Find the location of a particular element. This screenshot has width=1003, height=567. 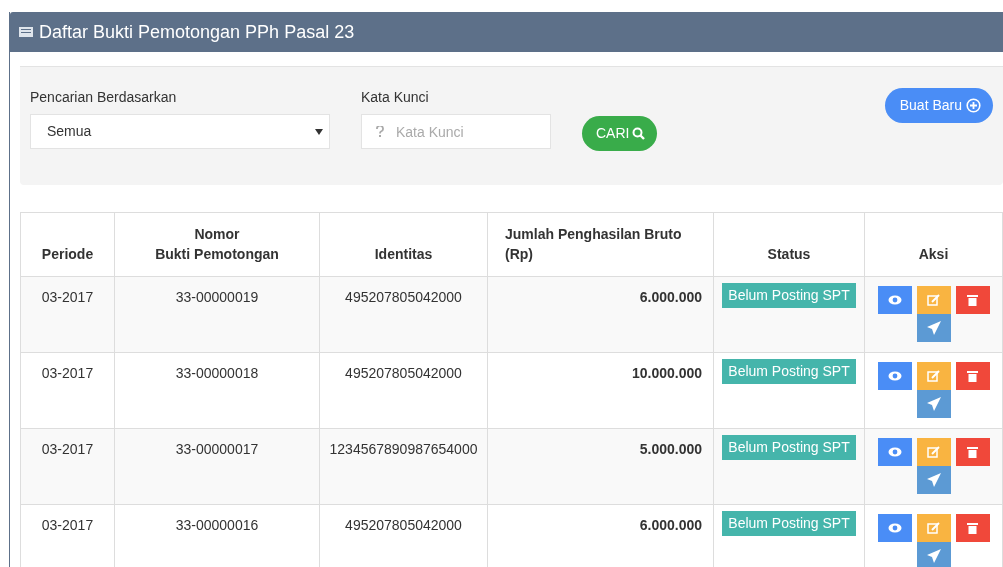

search-icon is located at coordinates (639, 133).